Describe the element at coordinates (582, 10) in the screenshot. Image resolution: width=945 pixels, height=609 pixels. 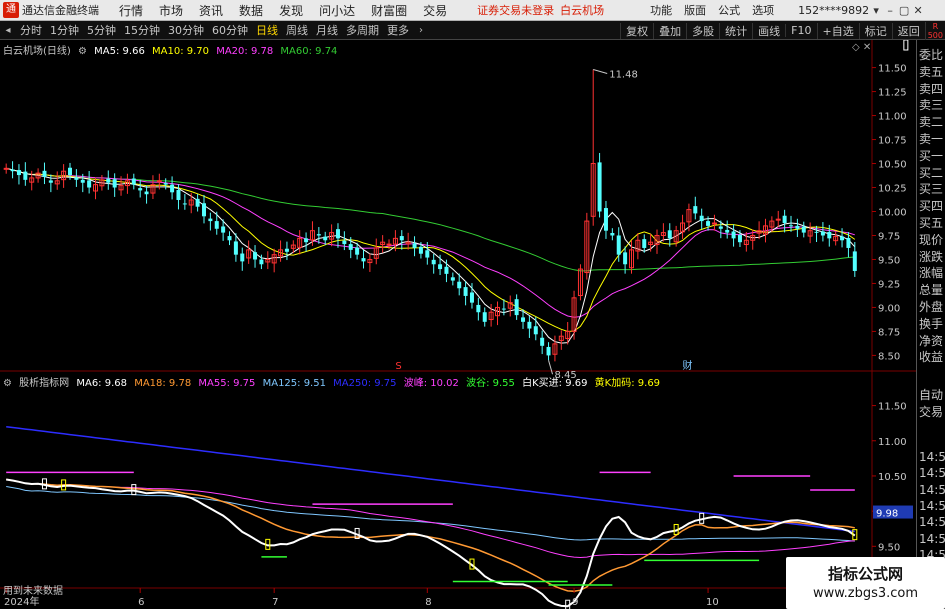
I see `alert-stock-name: 白云机场` at that location.